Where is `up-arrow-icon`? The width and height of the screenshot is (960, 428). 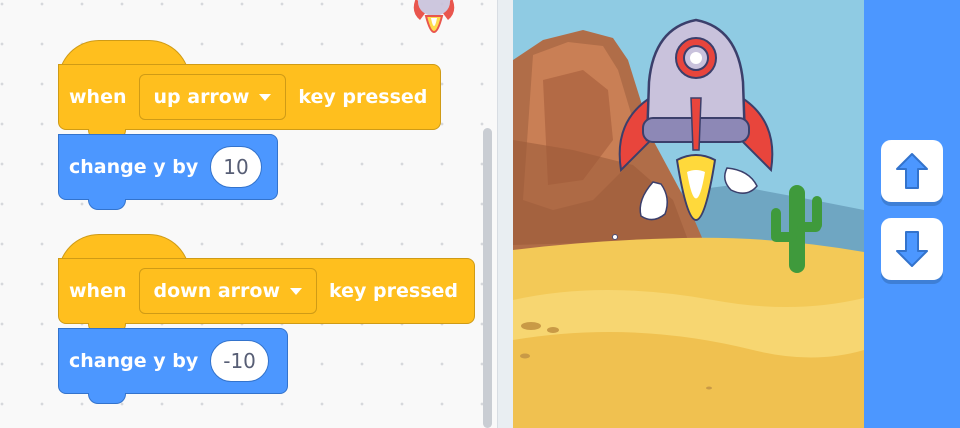
up-arrow-icon is located at coordinates (912, 171).